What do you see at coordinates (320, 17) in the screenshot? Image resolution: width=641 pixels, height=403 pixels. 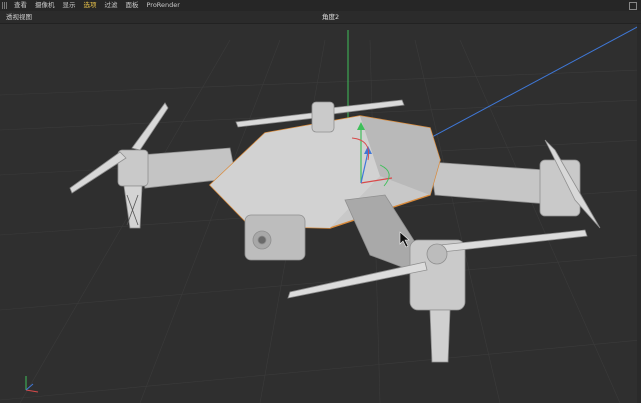 I see `viewport-header: 透视视图 角度2` at bounding box center [320, 17].